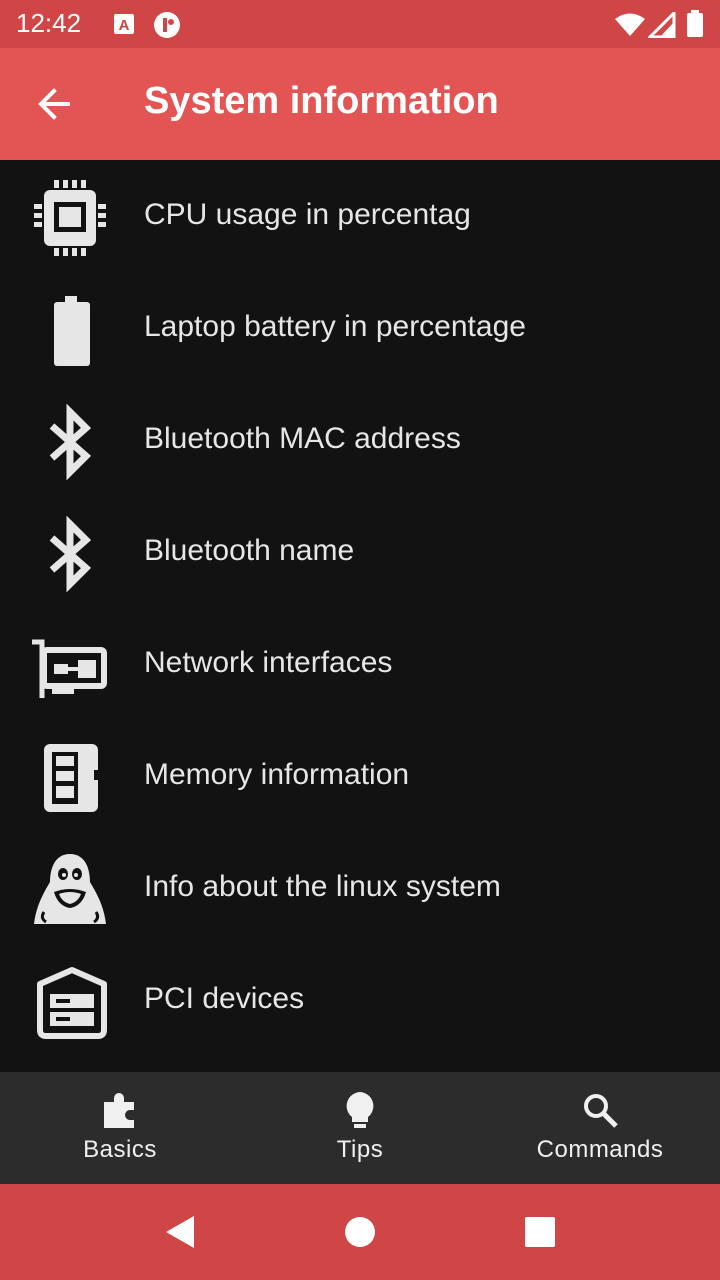 Image resolution: width=720 pixels, height=1280 pixels. Describe the element at coordinates (302, 438) in the screenshot. I see `list-item-label: Bluetooth MAC address` at that location.